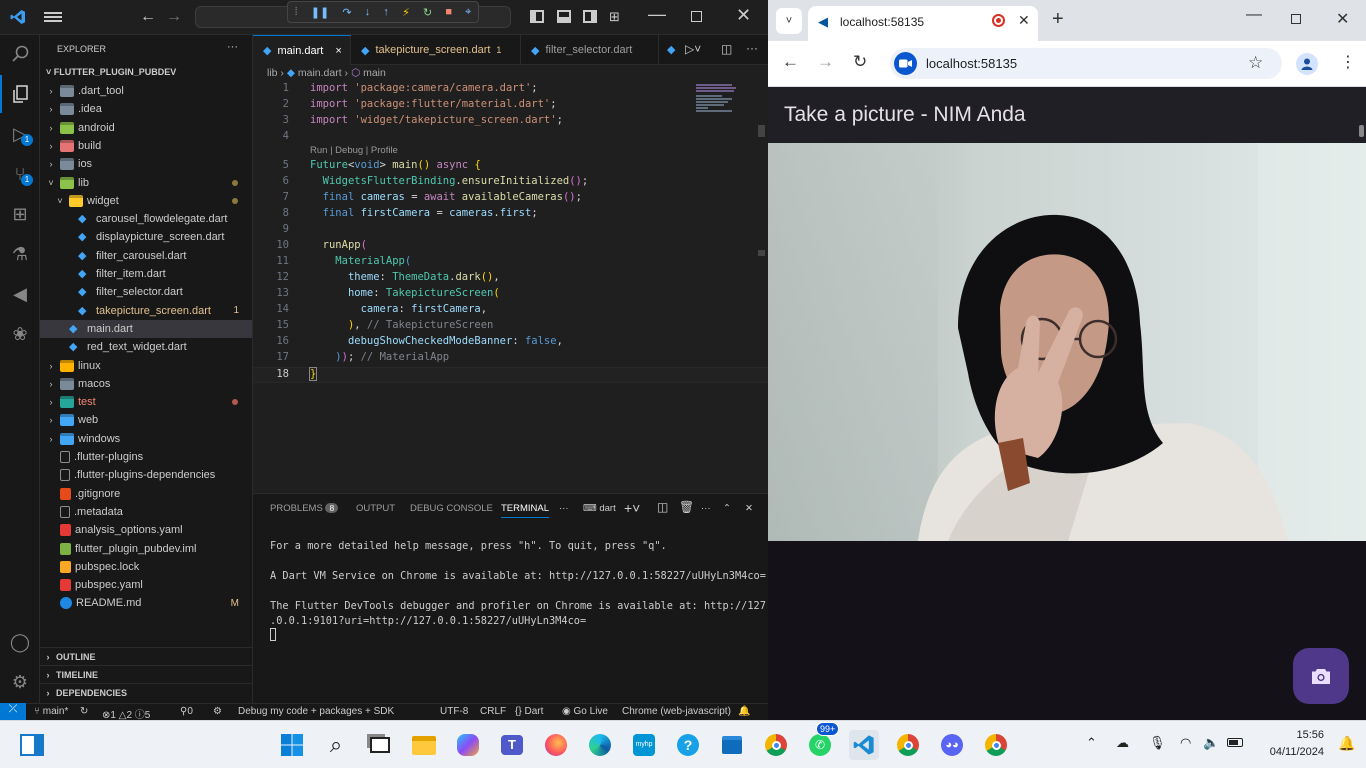  What do you see at coordinates (662, 507) in the screenshot?
I see `split-terminal-icon: ◫` at bounding box center [662, 507].